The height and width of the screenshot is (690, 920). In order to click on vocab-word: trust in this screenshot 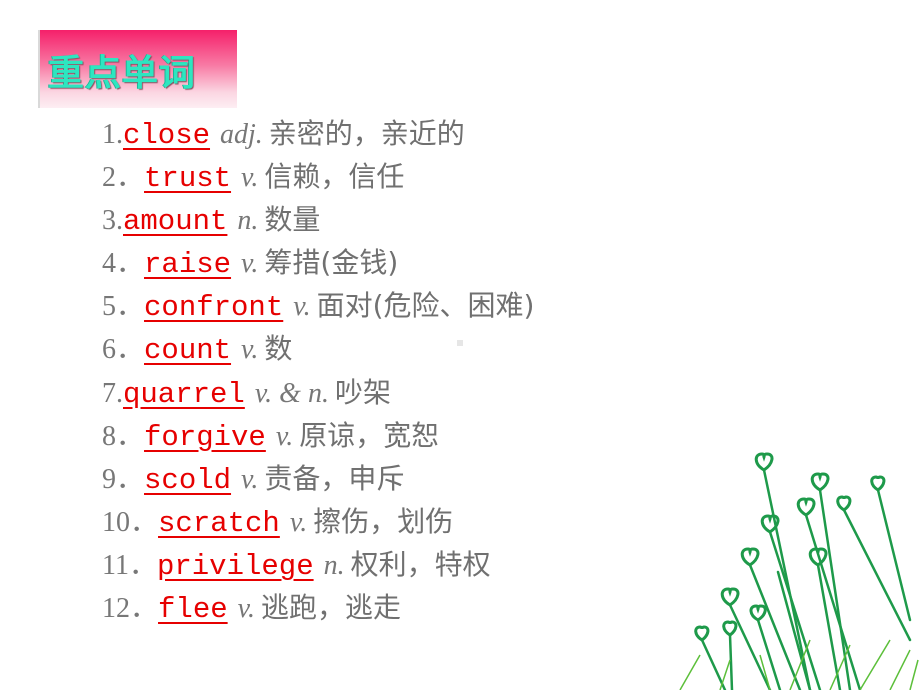, I will do `click(188, 179)`.